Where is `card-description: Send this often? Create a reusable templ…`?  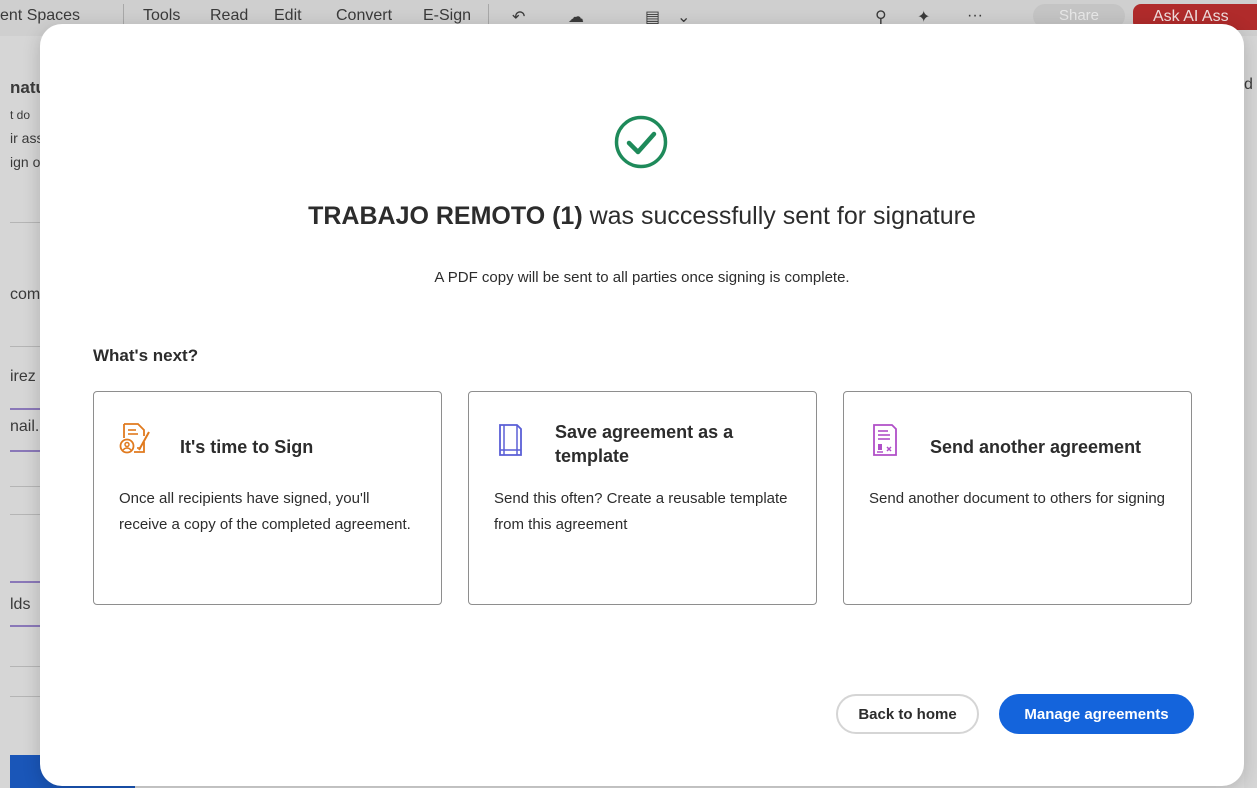
card-description: Send this often? Create a reusable templ… is located at coordinates (641, 511).